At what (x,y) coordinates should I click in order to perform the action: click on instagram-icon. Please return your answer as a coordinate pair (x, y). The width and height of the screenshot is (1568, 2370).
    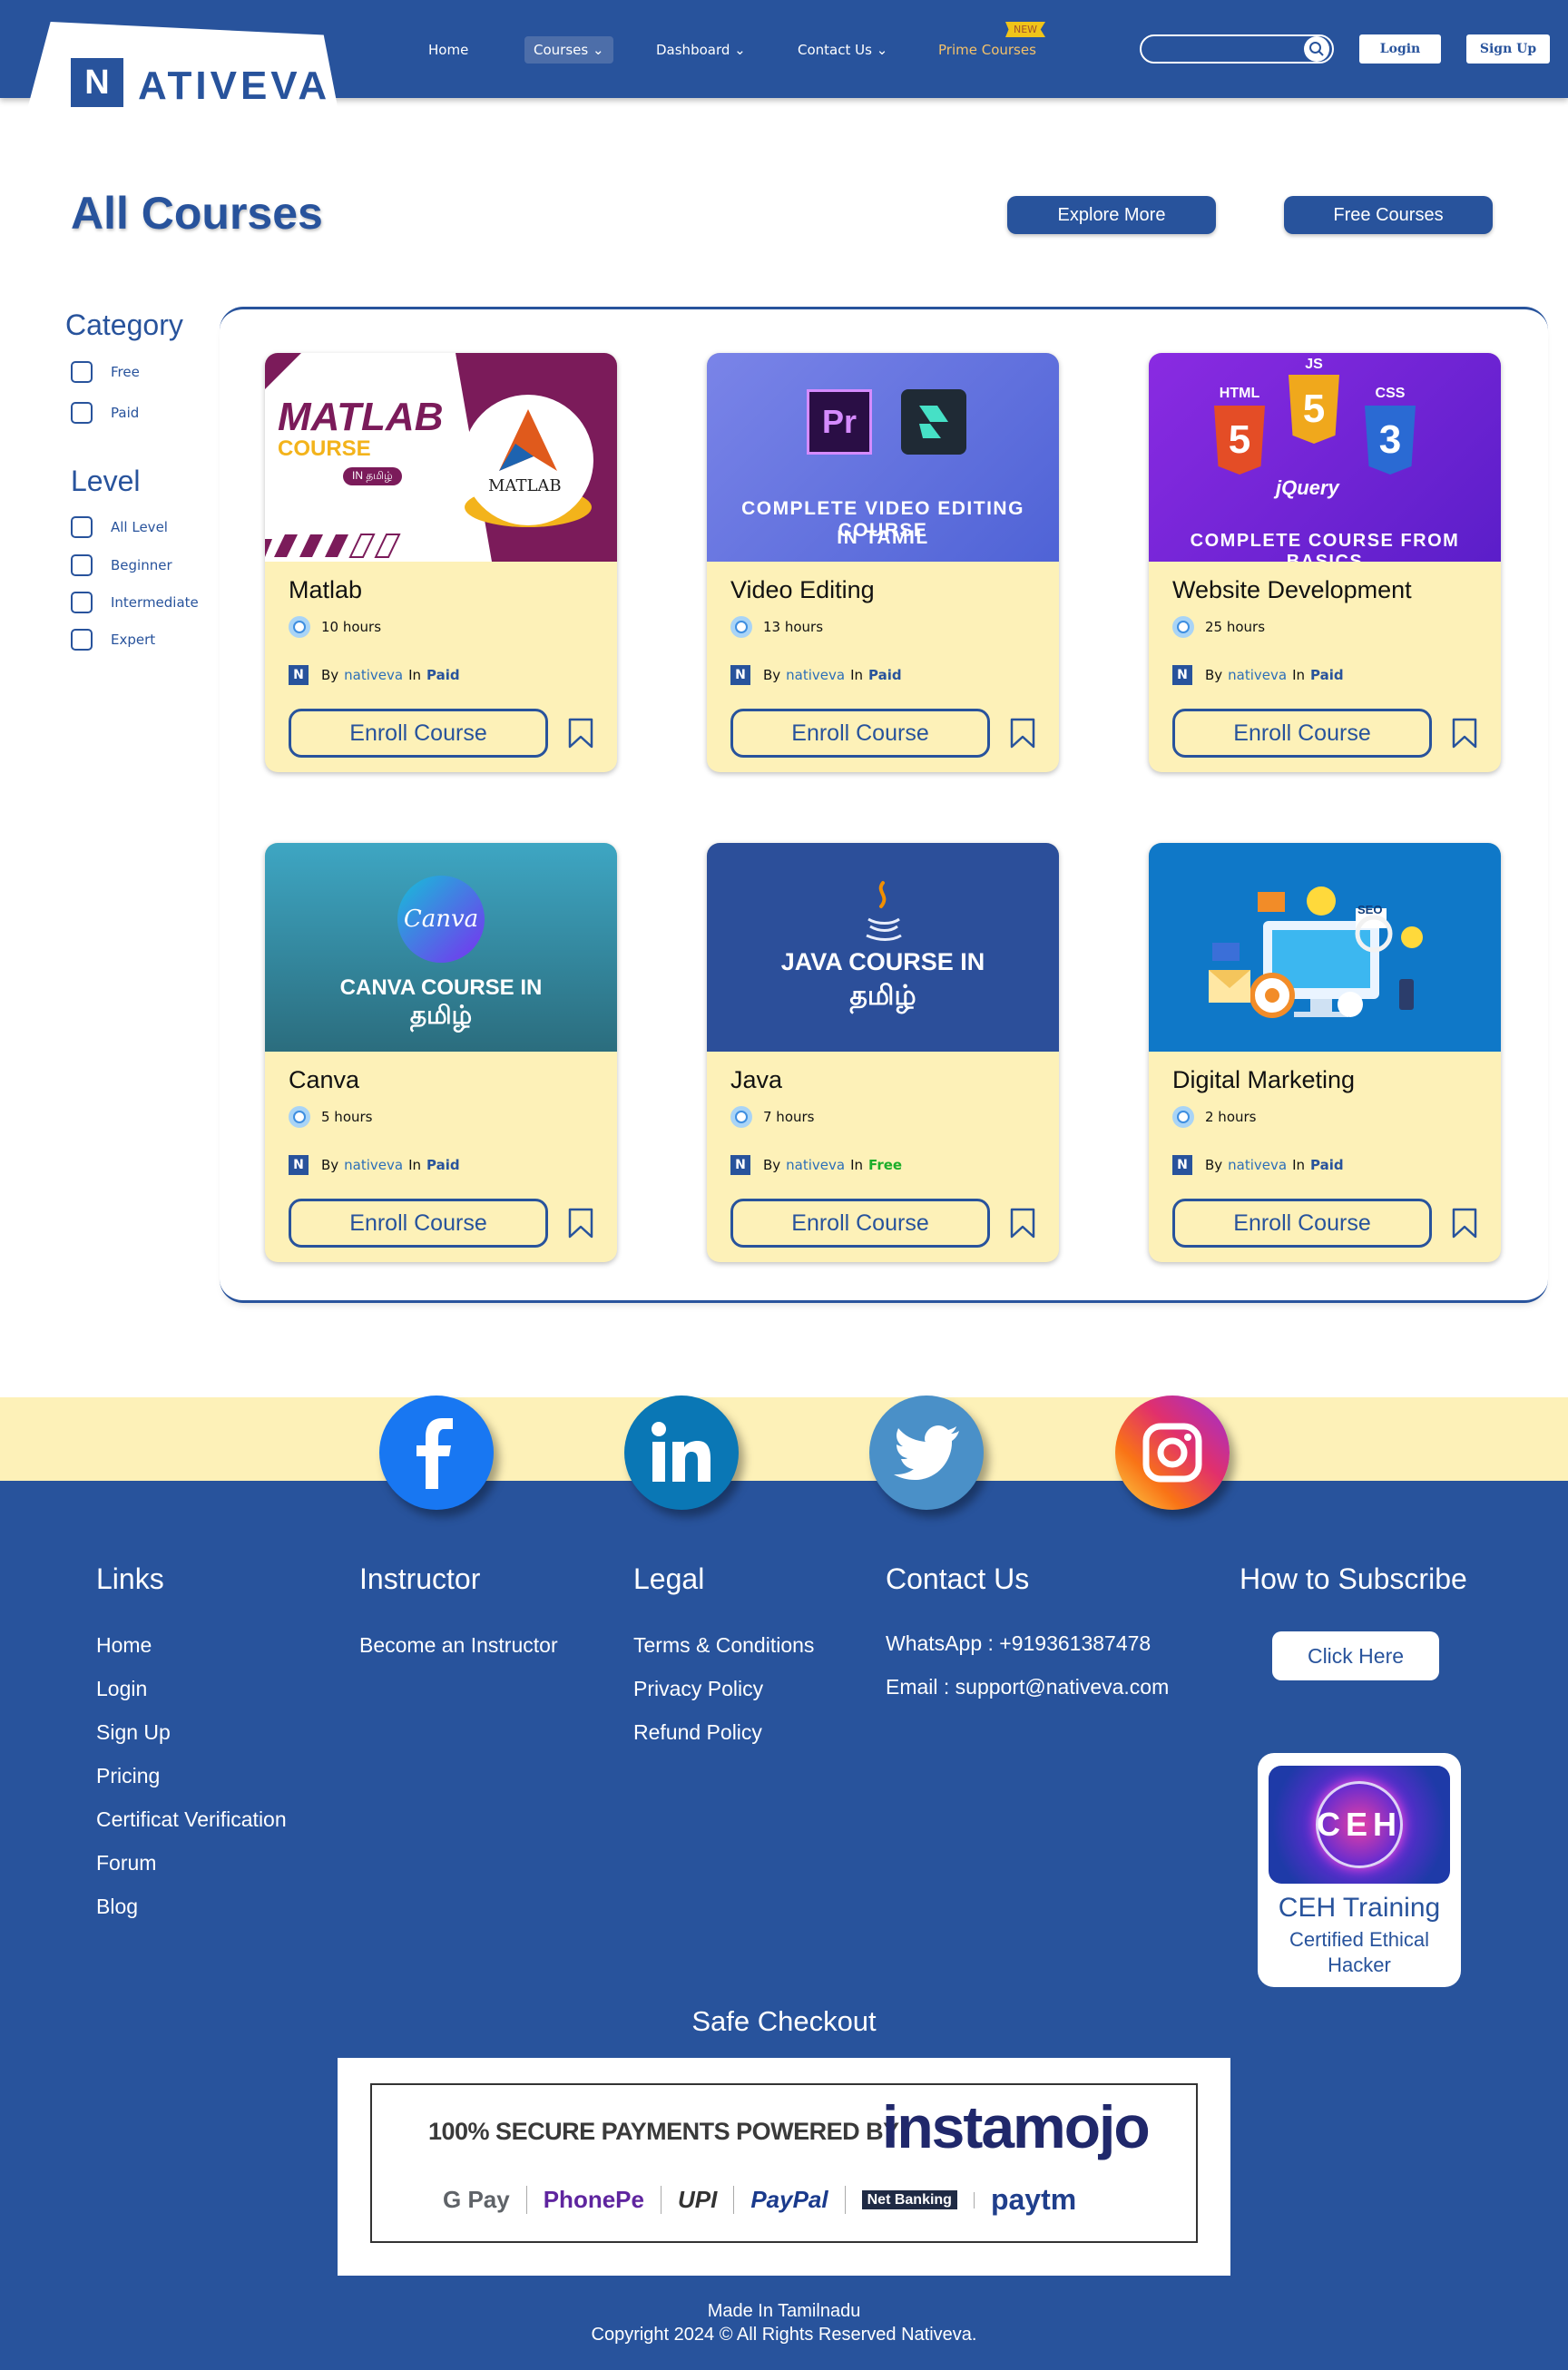
    Looking at the image, I should click on (1172, 1453).